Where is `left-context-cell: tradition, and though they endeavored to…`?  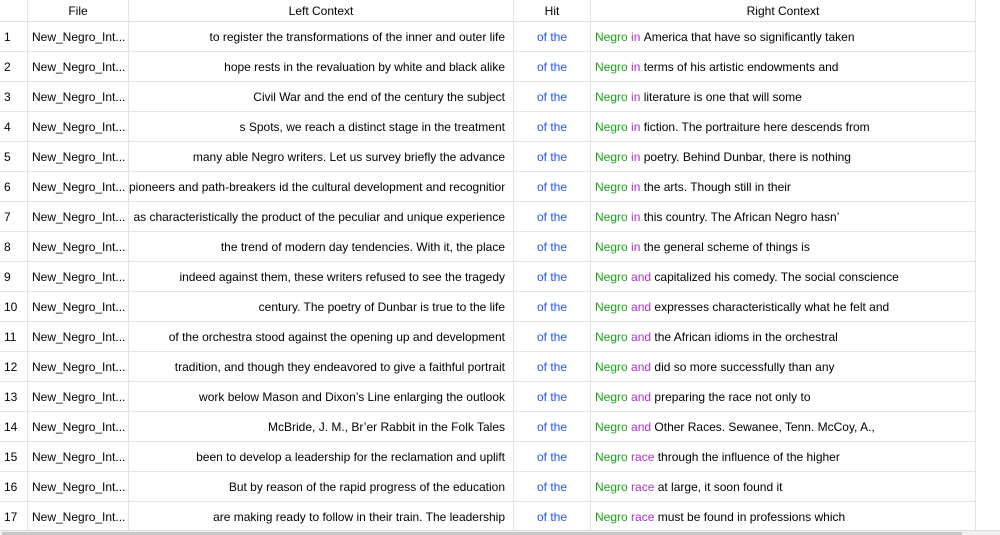
left-context-cell: tradition, and though they endeavored to… is located at coordinates (321, 366).